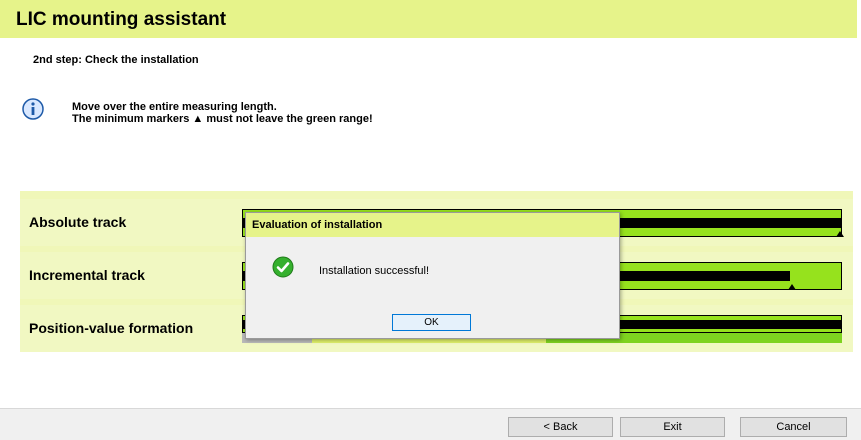 This screenshot has height=440, width=861. Describe the element at coordinates (283, 267) in the screenshot. I see `success-check-icon` at that location.